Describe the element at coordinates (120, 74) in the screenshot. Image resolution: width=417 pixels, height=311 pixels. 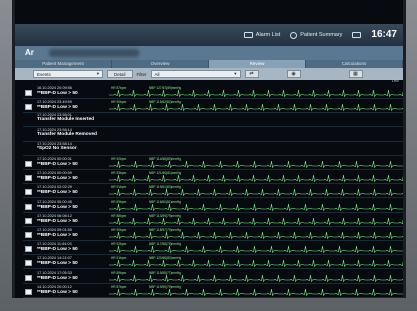
I see `detail-button: Detail` at that location.